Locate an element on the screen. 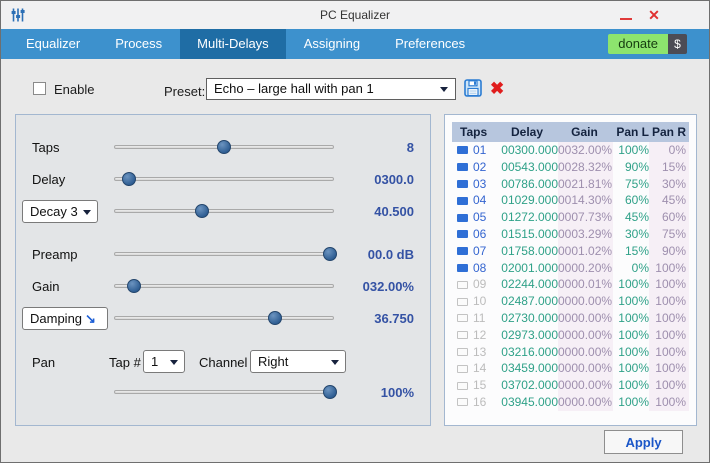 The height and width of the screenshot is (463, 710). delay-cell: 03702.000 is located at coordinates (529, 385).